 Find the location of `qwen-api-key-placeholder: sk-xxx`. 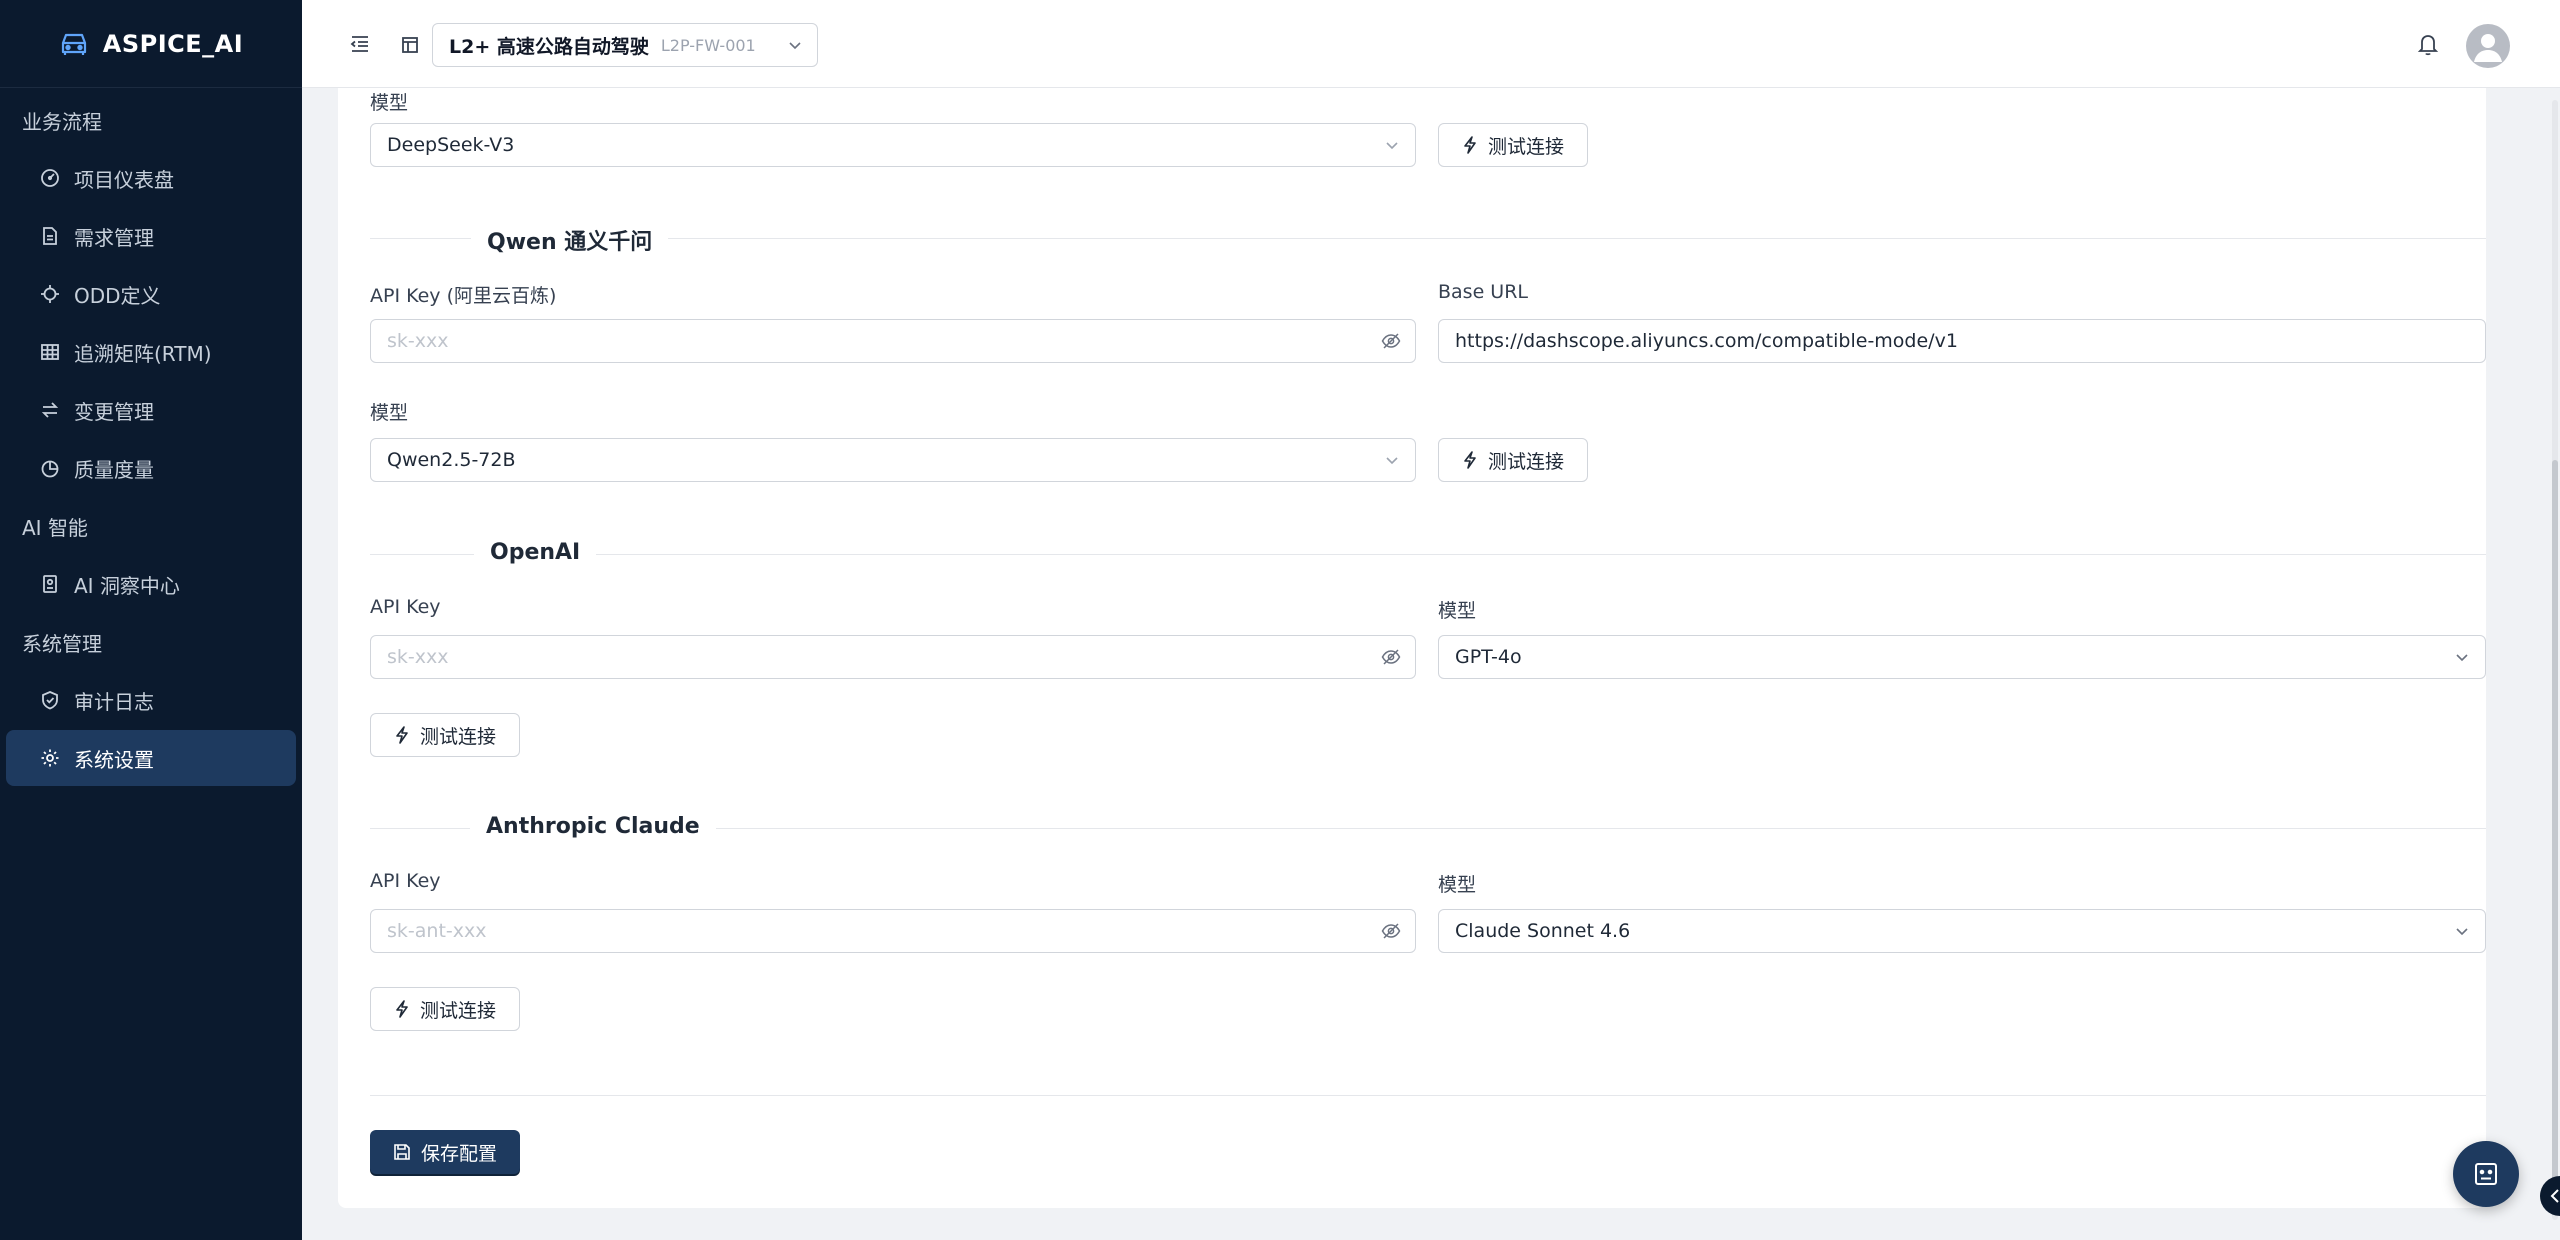

qwen-api-key-placeholder: sk-xxx is located at coordinates (418, 341).